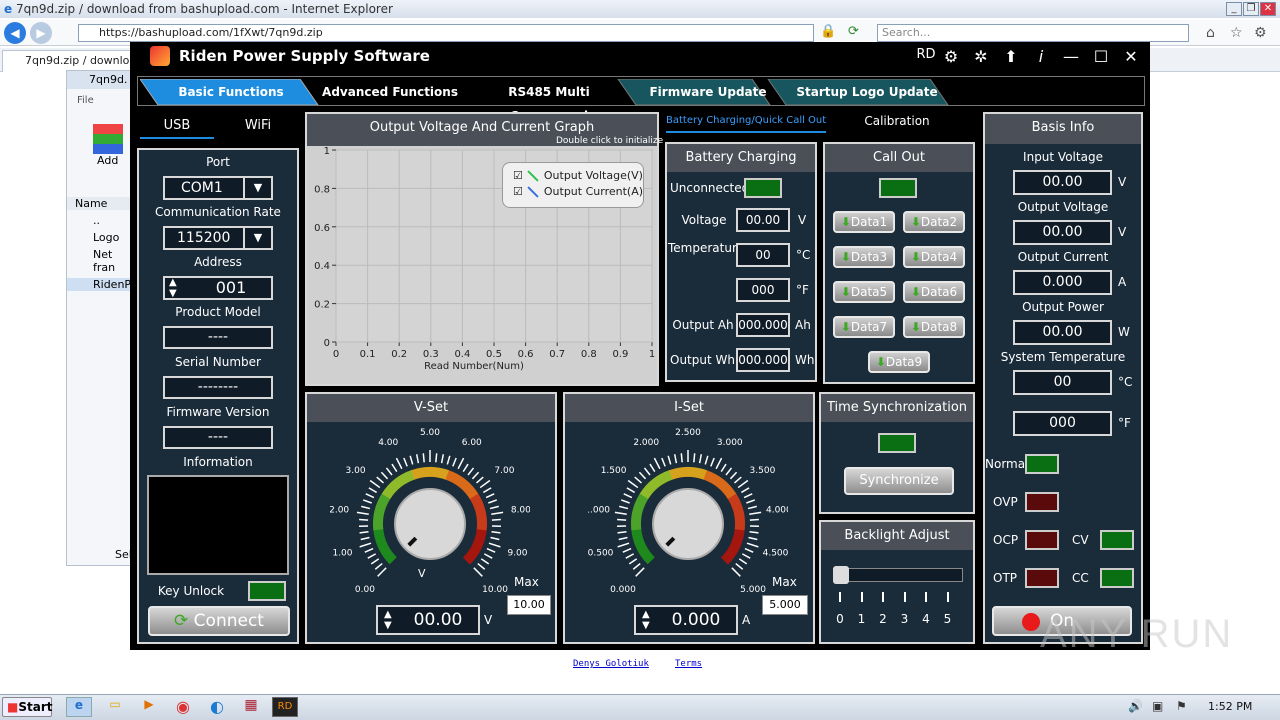  What do you see at coordinates (899, 362) in the screenshot?
I see `callout-button-9: ⬇Data9` at bounding box center [899, 362].